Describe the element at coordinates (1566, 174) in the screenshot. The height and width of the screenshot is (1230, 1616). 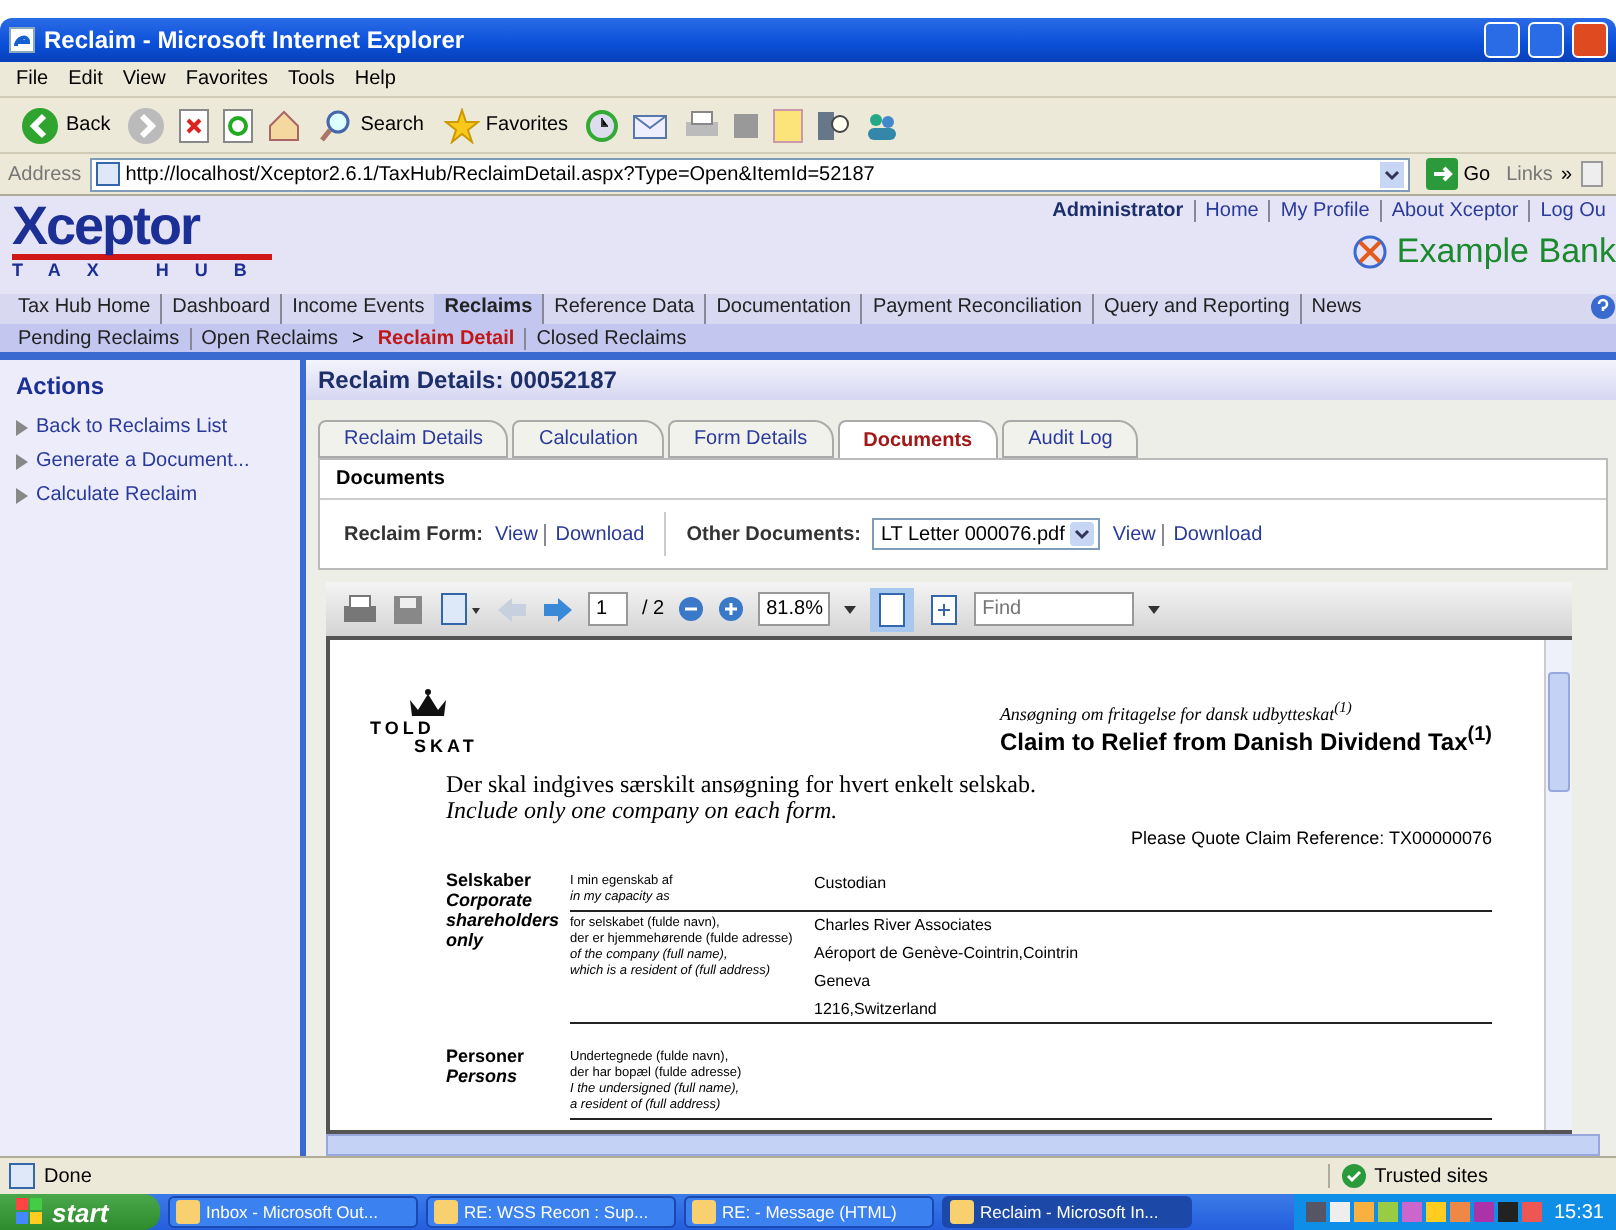
I see `chevron-text: »` at that location.